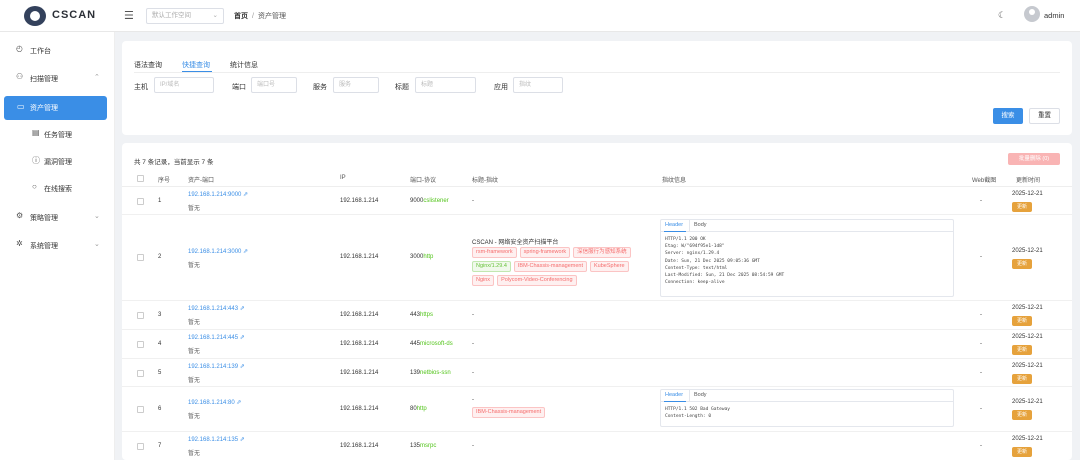 Image resolution: width=1080 pixels, height=460 pixels. I want to click on chevron-up-icon: ⌃, so click(97, 77).